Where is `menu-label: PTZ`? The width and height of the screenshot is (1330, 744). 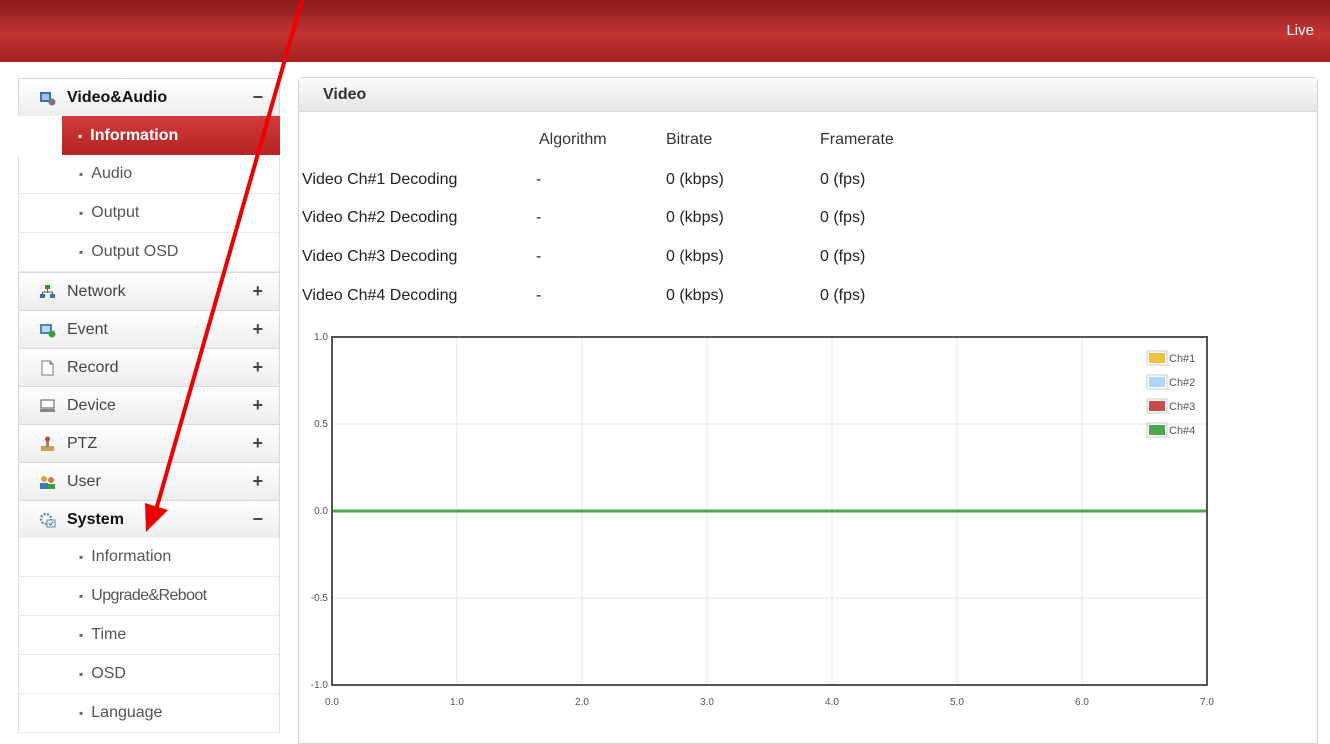
menu-label: PTZ is located at coordinates (82, 443).